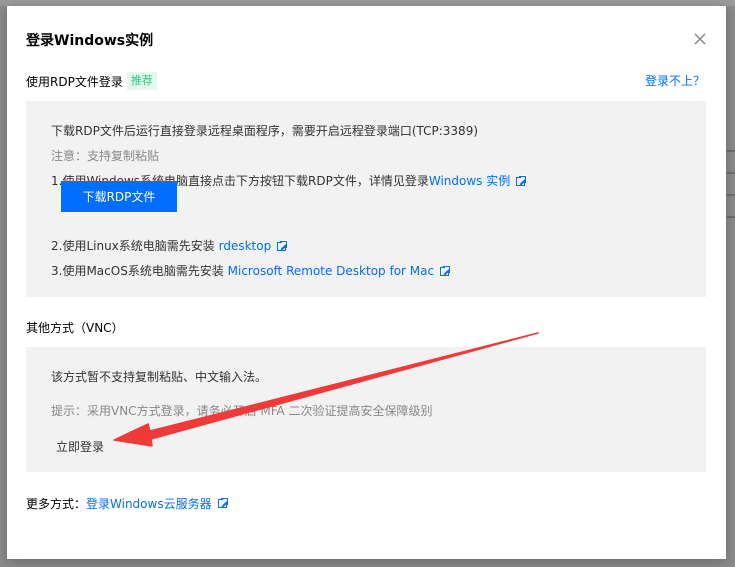 Image resolution: width=735 pixels, height=567 pixels. I want to click on windows-cloud-server-link: 登录Windows云服务器, so click(149, 503).